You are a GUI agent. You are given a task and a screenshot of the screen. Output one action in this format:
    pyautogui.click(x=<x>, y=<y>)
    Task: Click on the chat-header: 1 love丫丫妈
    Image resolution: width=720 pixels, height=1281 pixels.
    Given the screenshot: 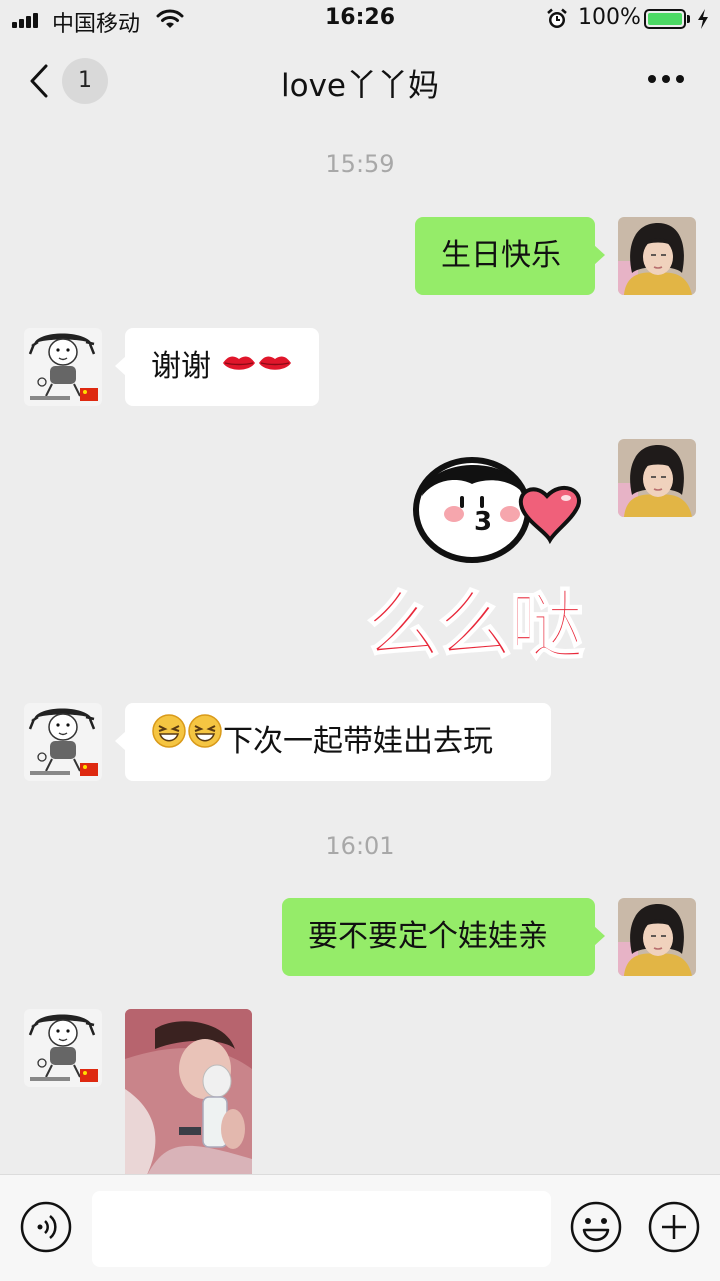 What is the action you would take?
    pyautogui.click(x=360, y=82)
    